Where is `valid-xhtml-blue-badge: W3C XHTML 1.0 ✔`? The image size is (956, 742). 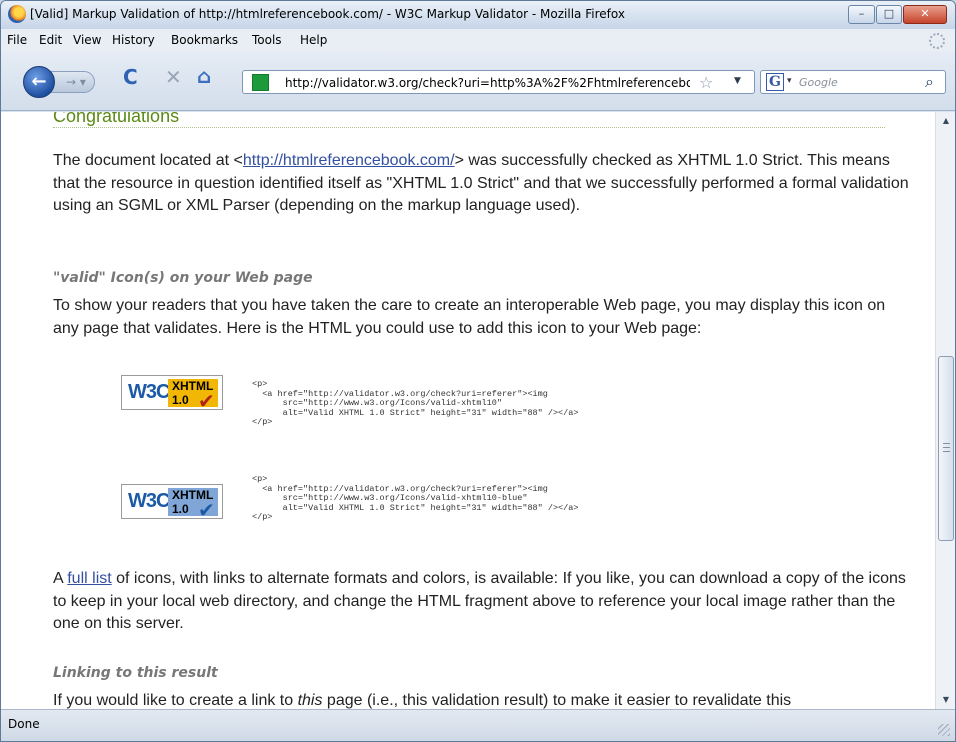
valid-xhtml-blue-badge: W3C XHTML 1.0 ✔ is located at coordinates (172, 503).